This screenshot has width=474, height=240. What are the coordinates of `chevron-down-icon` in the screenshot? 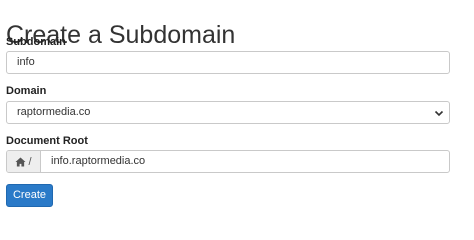 It's located at (439, 113).